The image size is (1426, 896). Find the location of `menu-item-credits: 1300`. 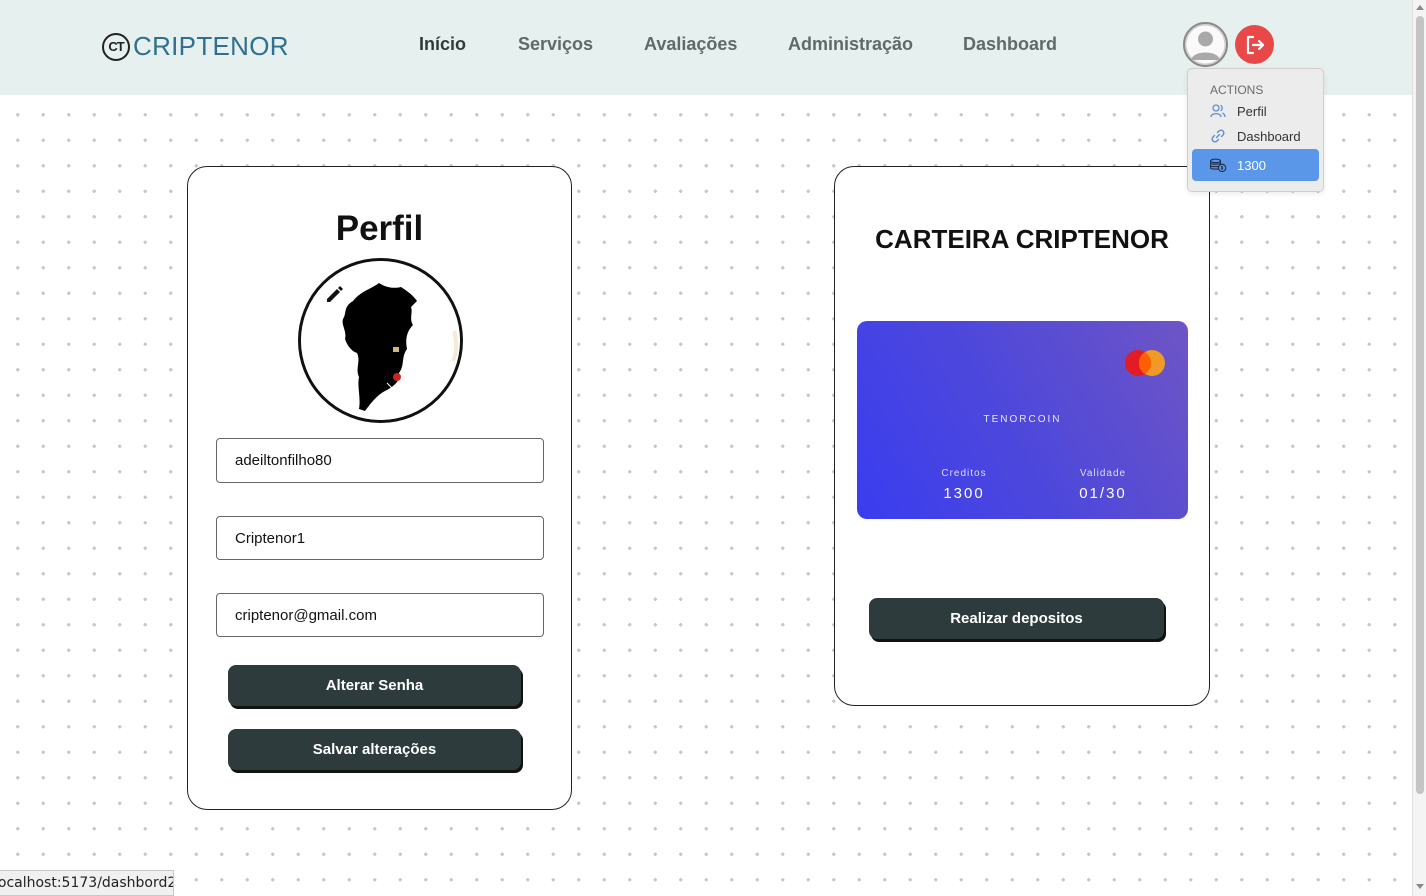

menu-item-credits: 1300 is located at coordinates (1255, 165).